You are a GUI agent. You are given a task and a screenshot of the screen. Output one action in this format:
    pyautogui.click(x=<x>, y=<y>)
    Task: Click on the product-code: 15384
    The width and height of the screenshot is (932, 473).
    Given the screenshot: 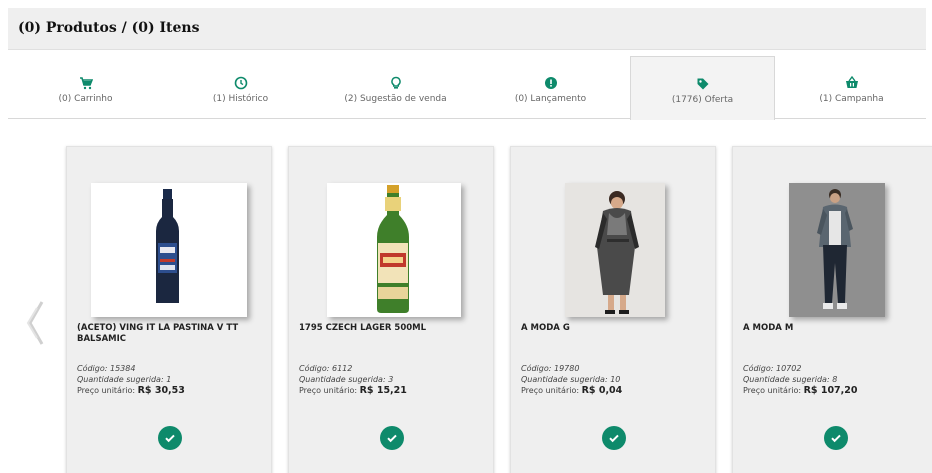 What is the action you would take?
    pyautogui.click(x=123, y=368)
    